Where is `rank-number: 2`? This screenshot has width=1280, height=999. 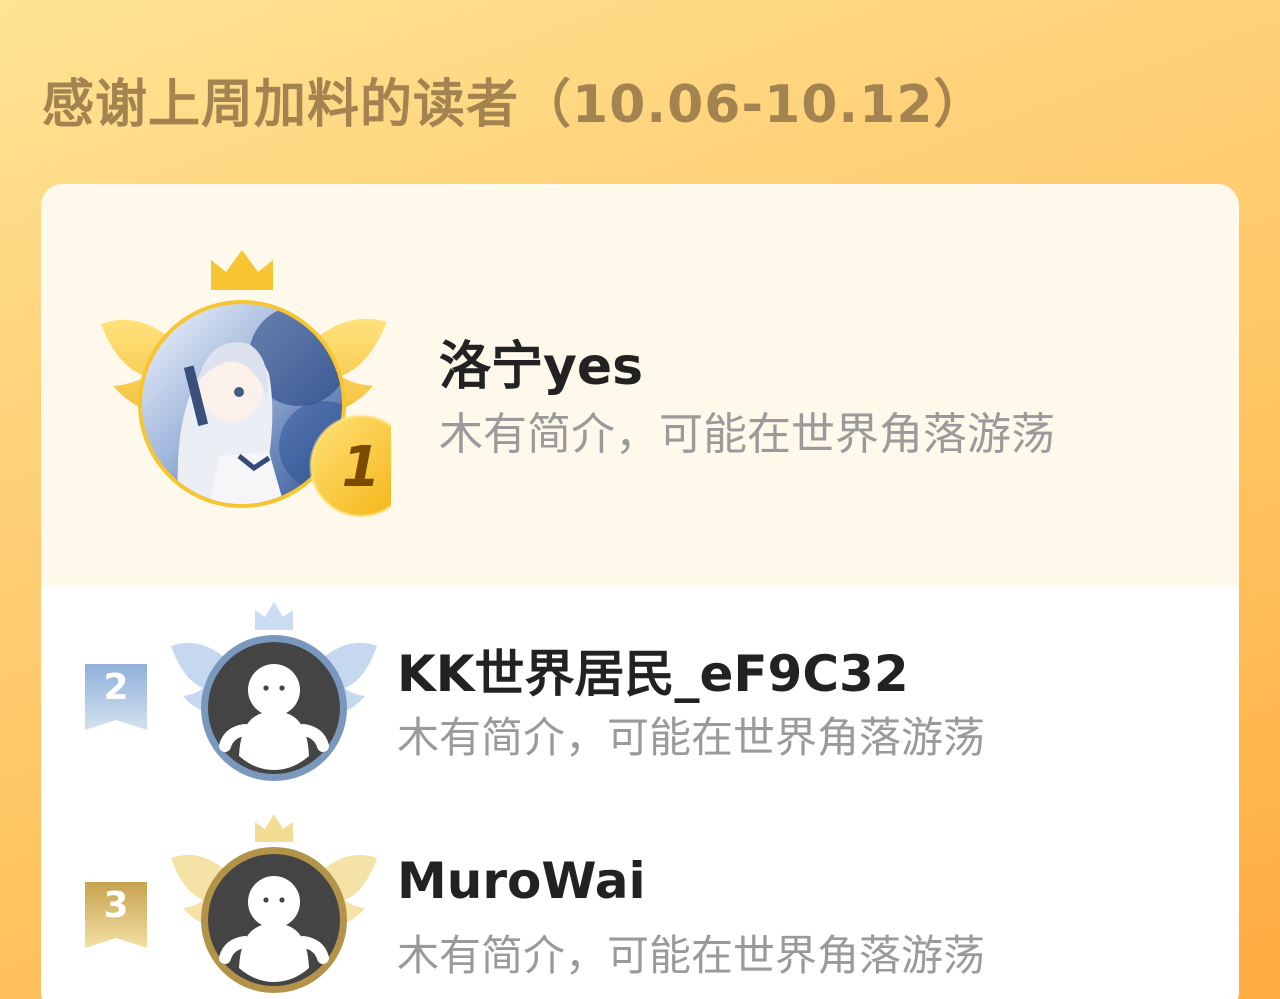 rank-number: 2 is located at coordinates (116, 687).